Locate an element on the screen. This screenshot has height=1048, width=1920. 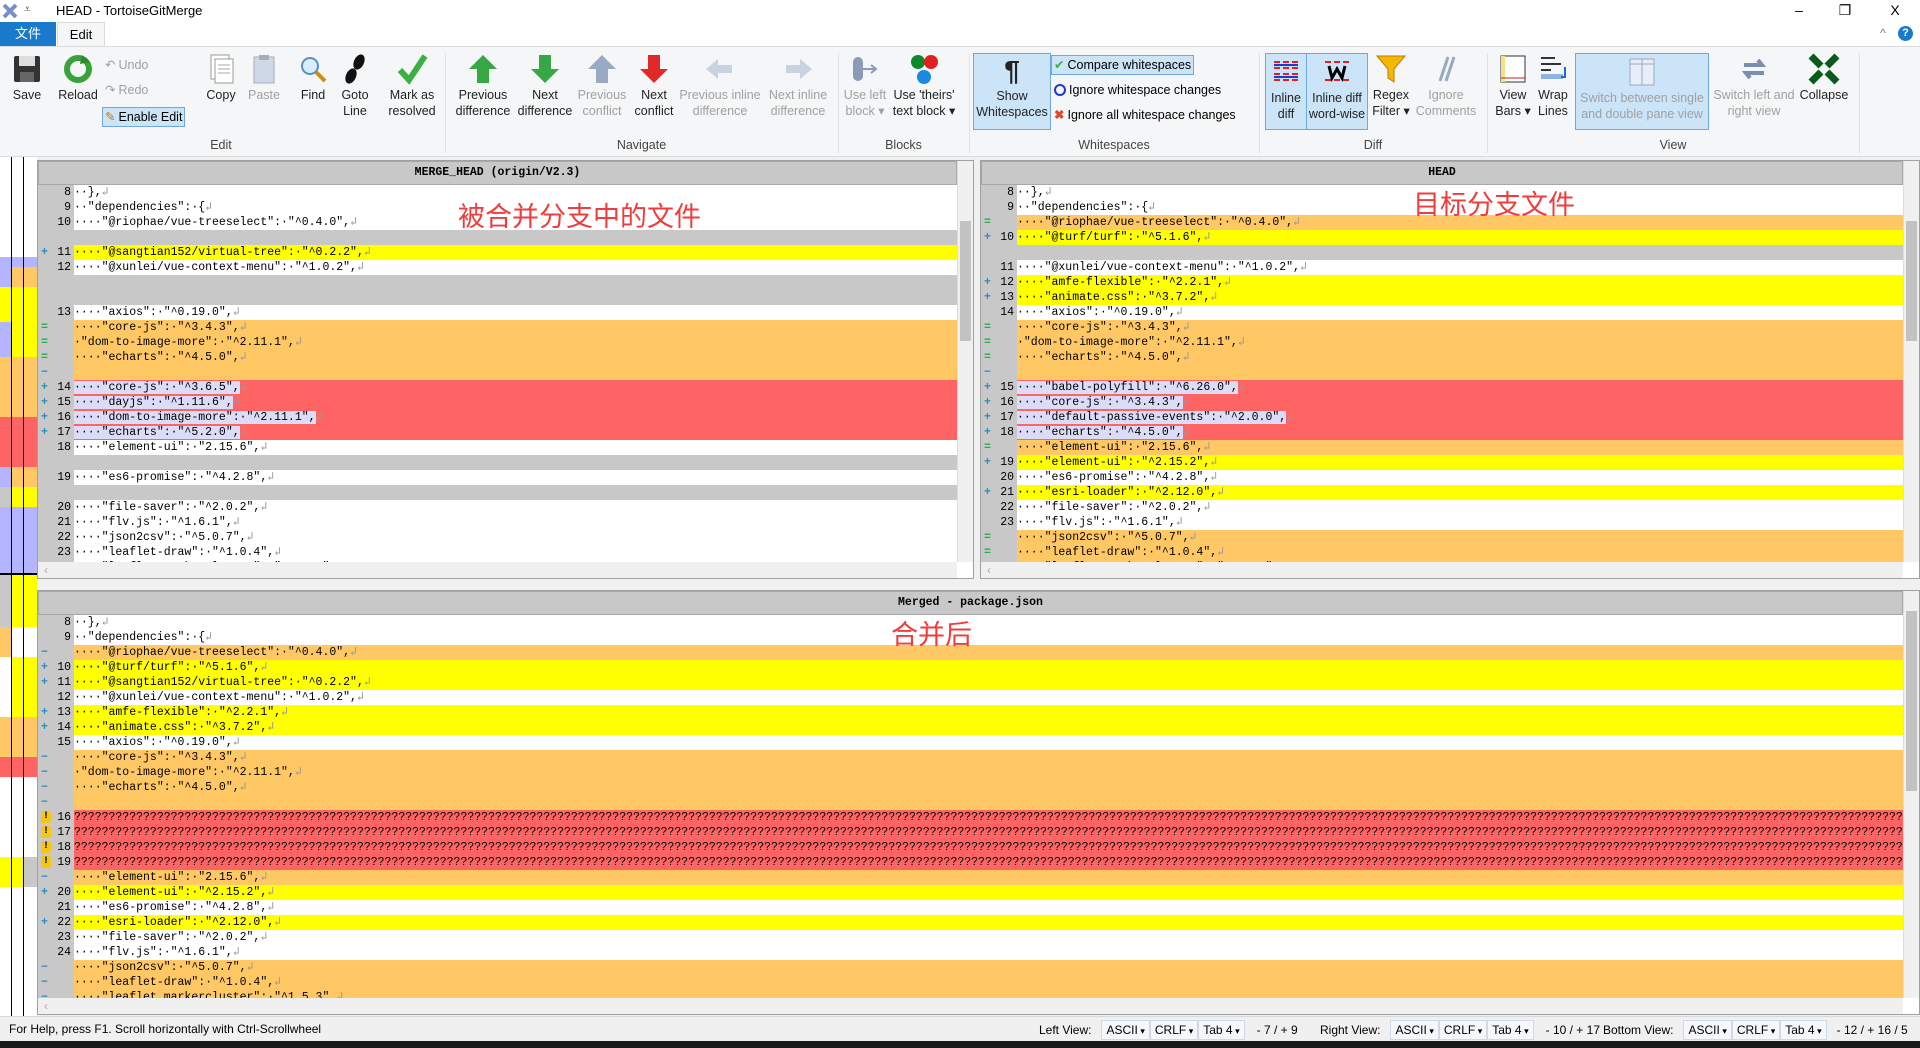
paste-button: Paste is located at coordinates (264, 92).